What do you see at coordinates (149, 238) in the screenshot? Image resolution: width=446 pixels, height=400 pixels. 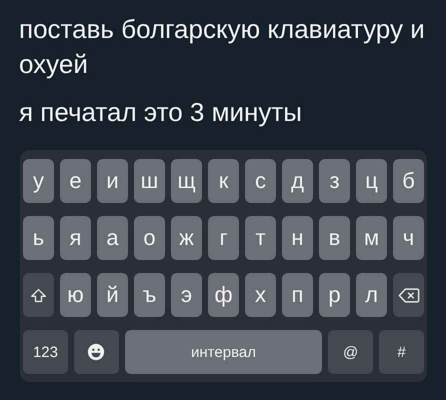 I see `letter-key: о` at bounding box center [149, 238].